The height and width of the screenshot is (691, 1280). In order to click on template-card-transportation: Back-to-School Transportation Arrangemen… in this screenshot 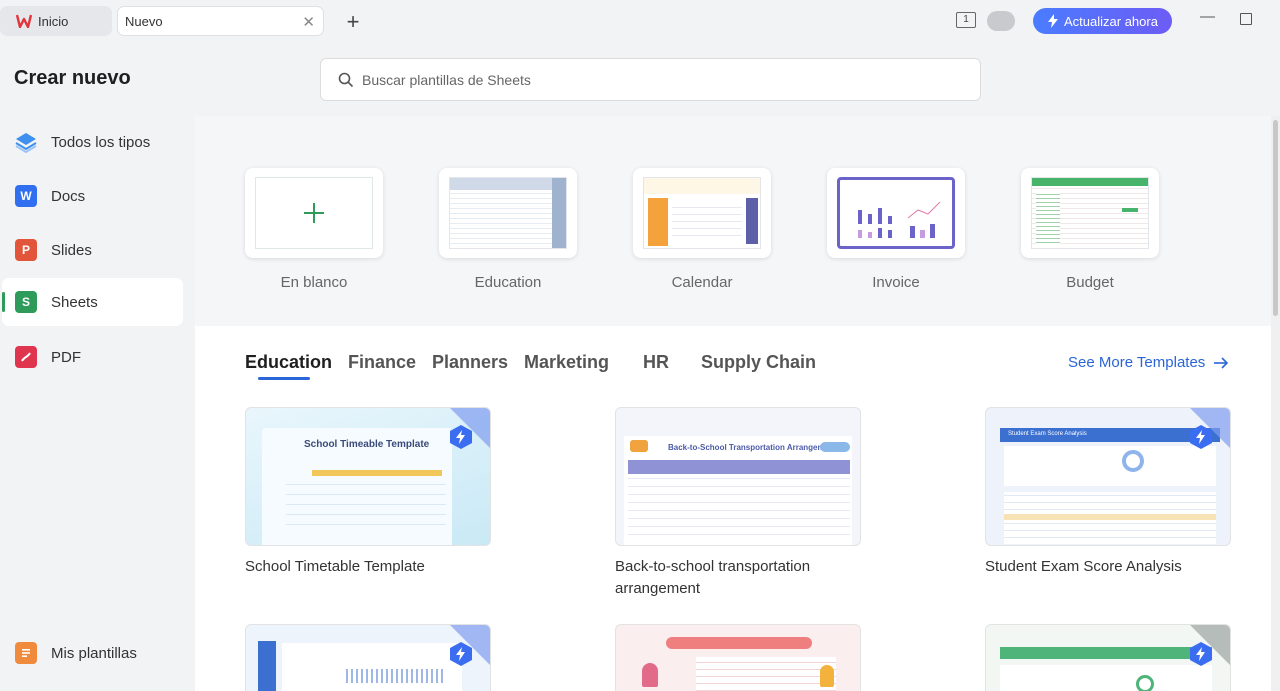, I will do `click(738, 476)`.